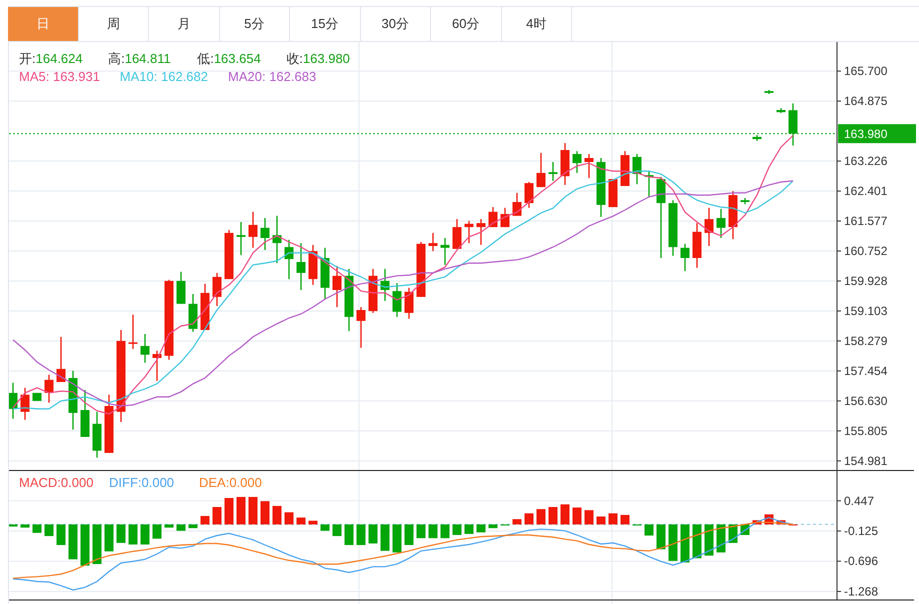 This screenshot has height=604, width=919. I want to click on axis-label: 164.875, so click(866, 101).